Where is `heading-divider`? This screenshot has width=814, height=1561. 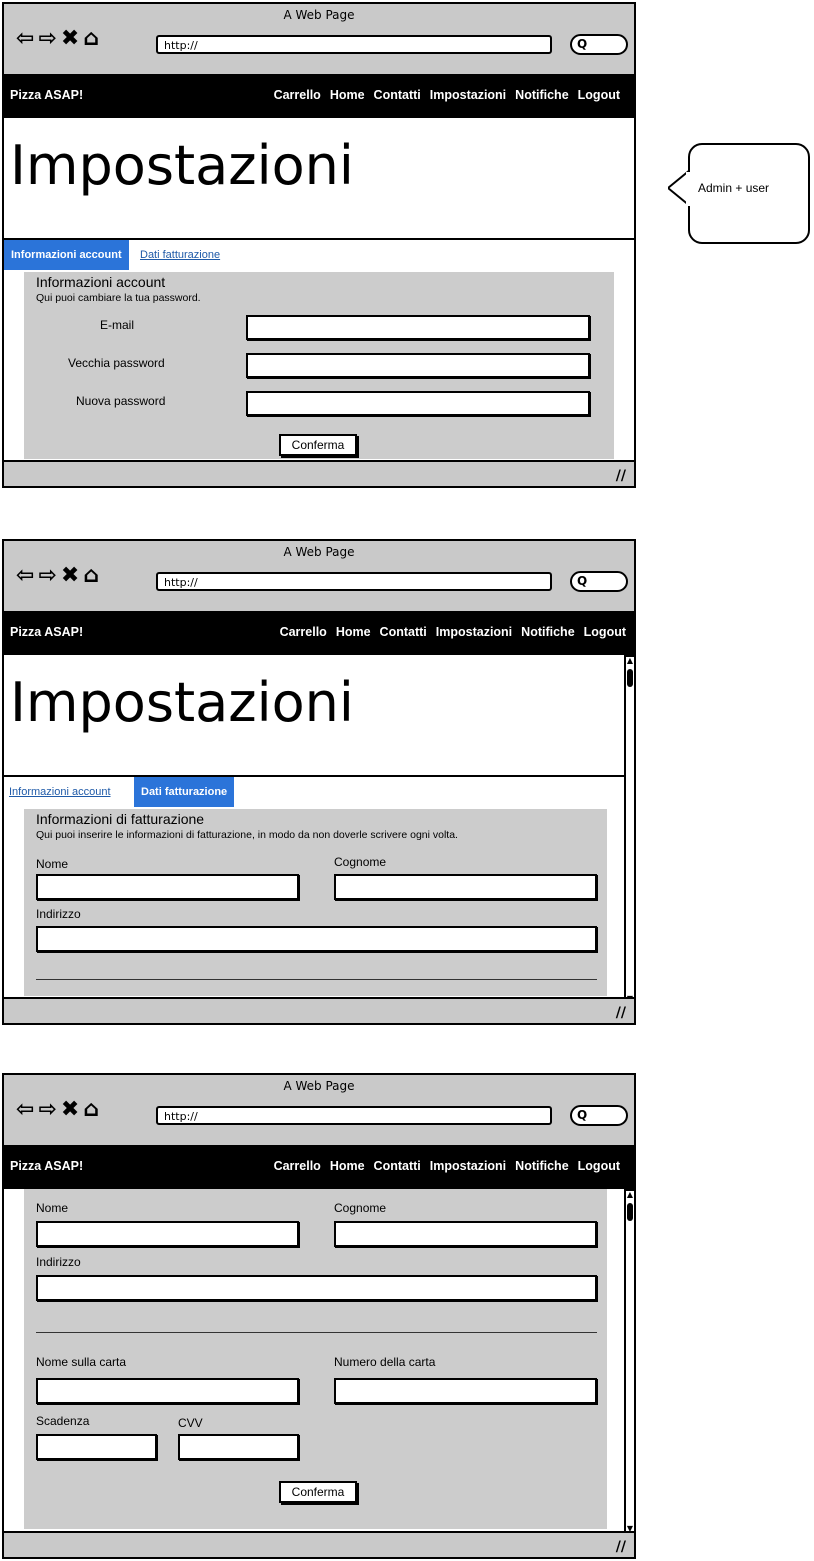
heading-divider is located at coordinates (314, 776).